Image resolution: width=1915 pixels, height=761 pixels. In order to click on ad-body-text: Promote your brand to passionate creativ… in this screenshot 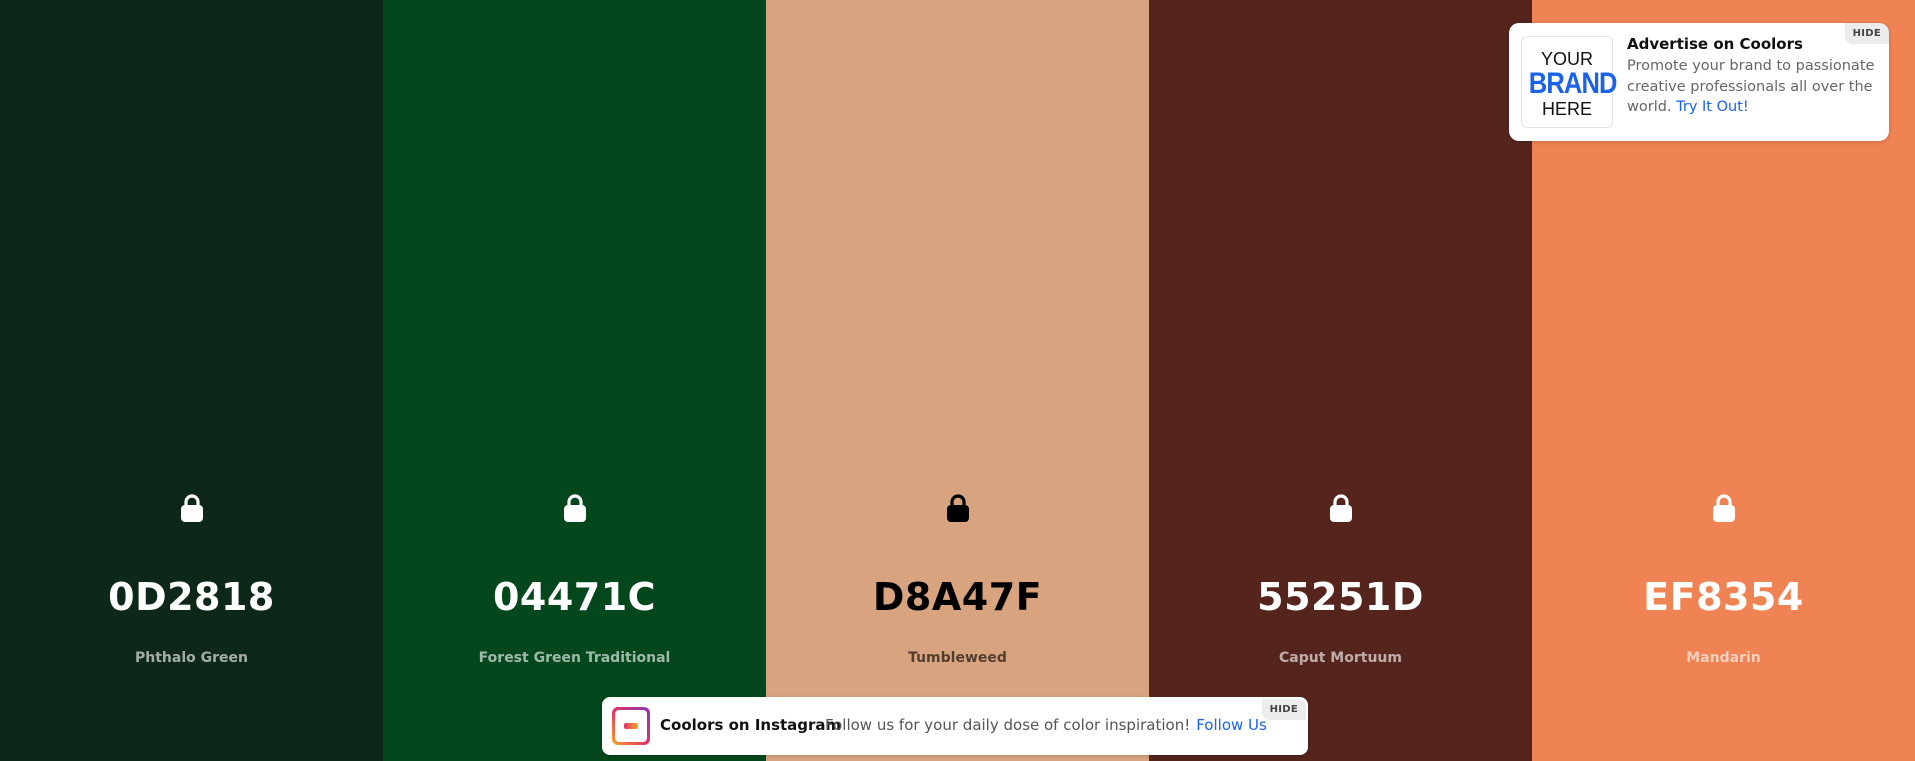, I will do `click(1751, 86)`.